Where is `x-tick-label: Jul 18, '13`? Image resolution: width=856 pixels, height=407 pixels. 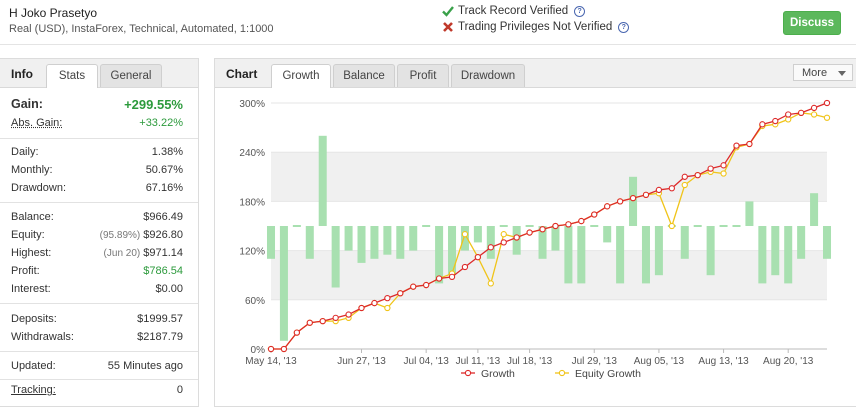
x-tick-label: Jul 18, '13 is located at coordinates (530, 361).